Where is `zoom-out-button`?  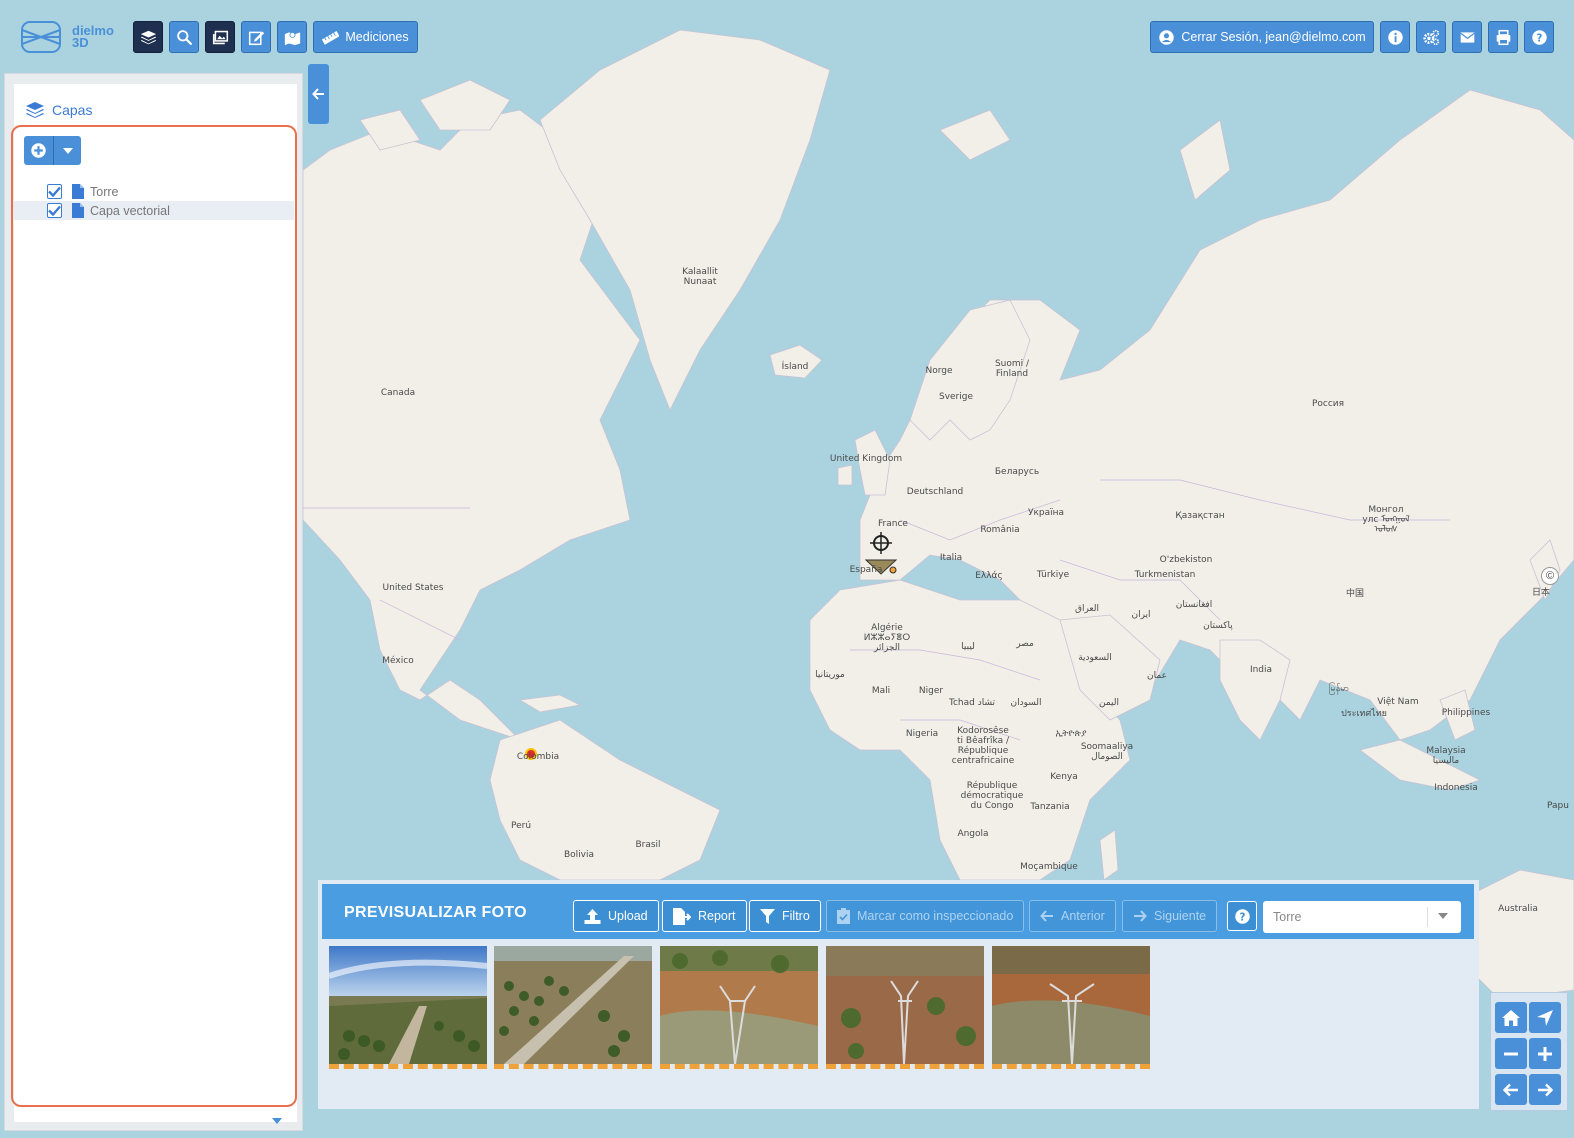
zoom-out-button is located at coordinates (1511, 1053).